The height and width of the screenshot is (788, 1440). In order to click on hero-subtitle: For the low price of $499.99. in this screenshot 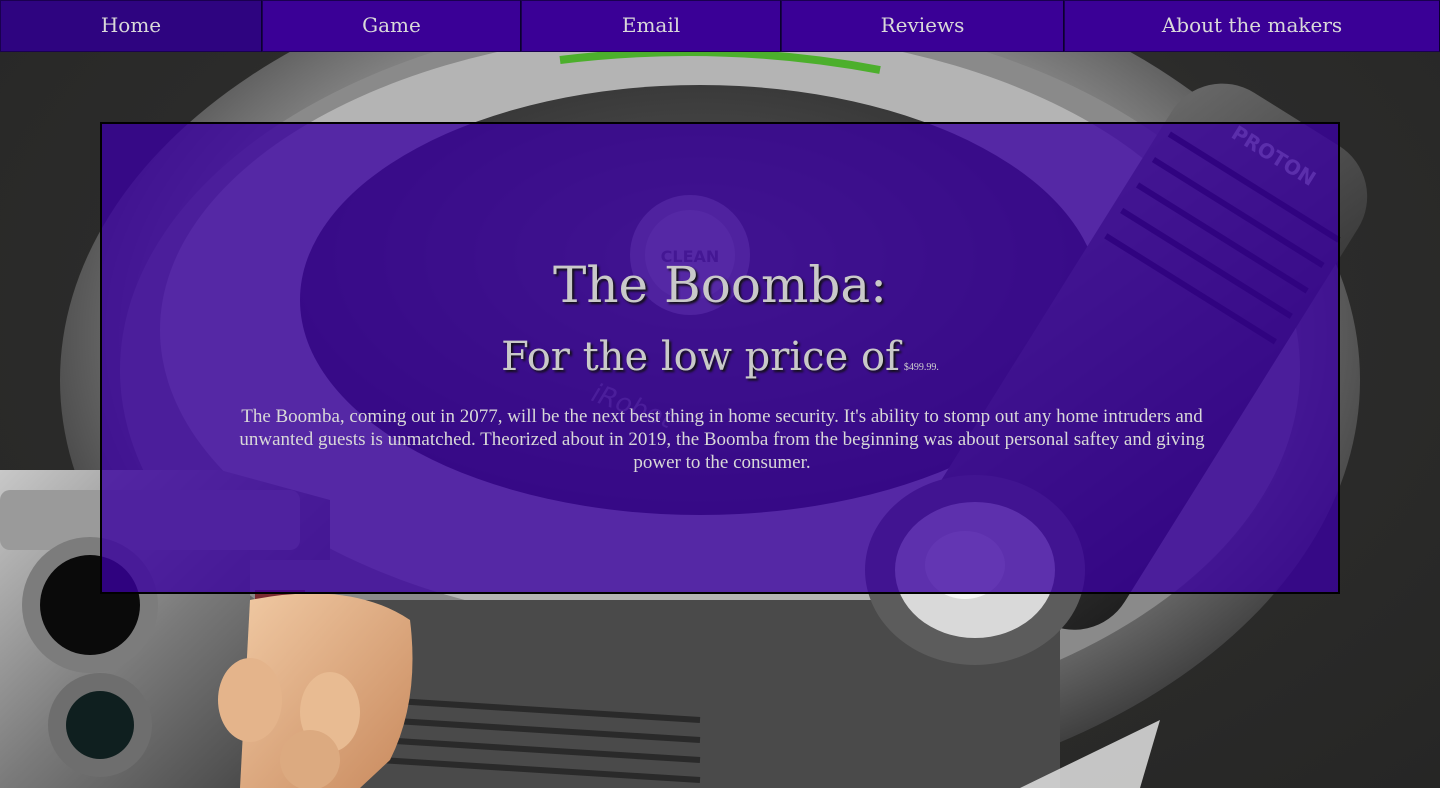, I will do `click(720, 357)`.